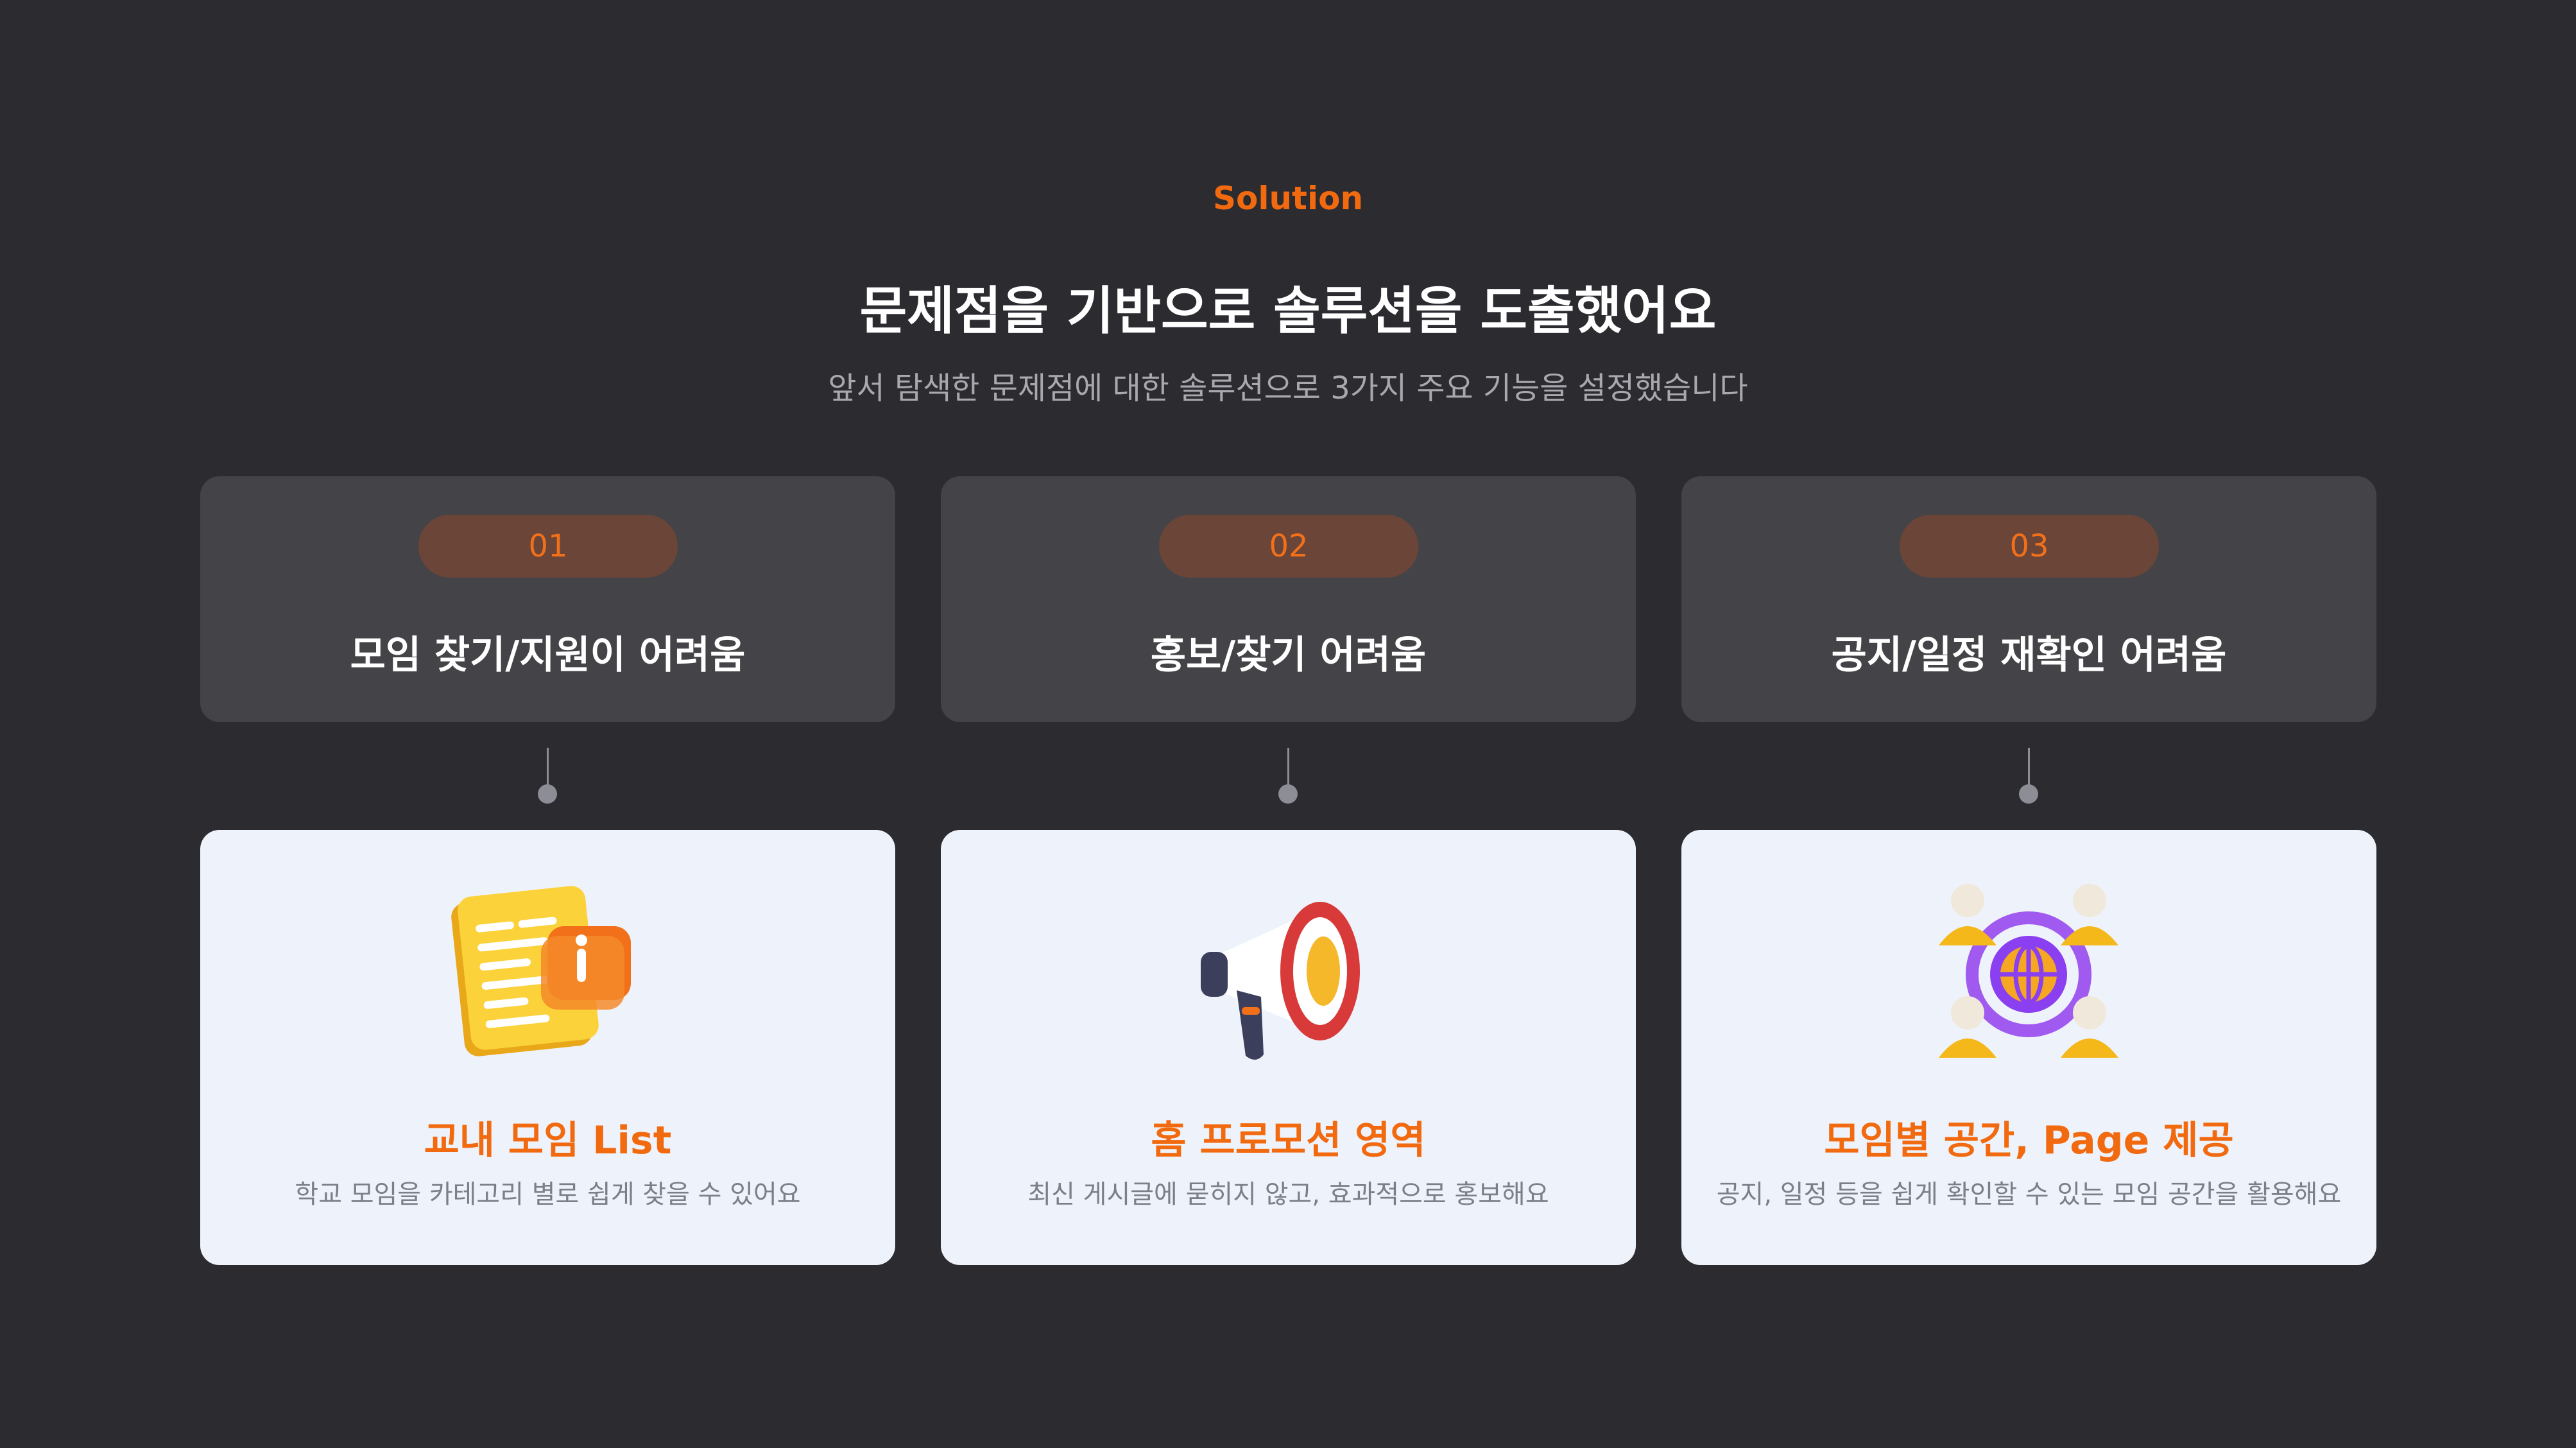 This screenshot has width=2576, height=1448. I want to click on problem-title: 홍보/찾기 어려움, so click(1288, 655).